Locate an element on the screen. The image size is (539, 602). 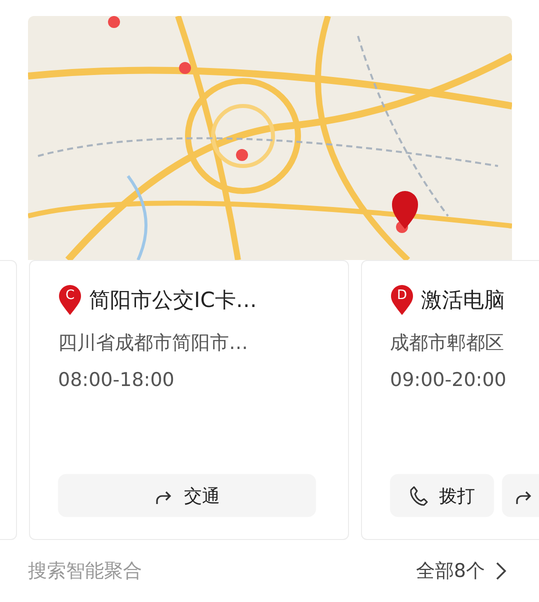
map-pin-icon: D is located at coordinates (402, 300).